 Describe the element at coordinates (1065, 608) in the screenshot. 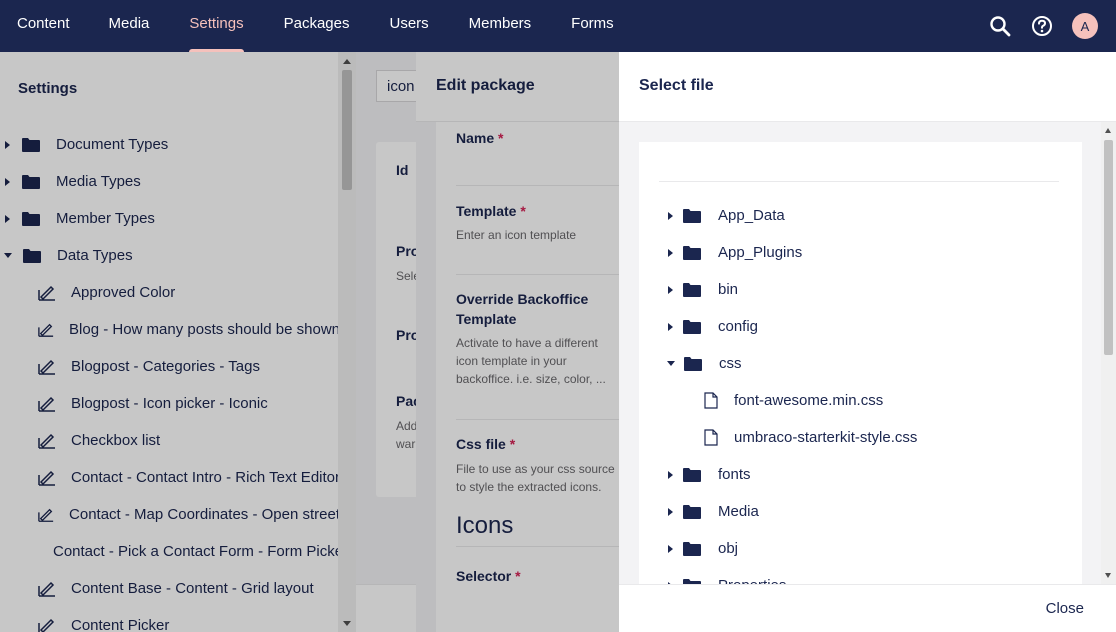

I see `close-button: Close` at that location.